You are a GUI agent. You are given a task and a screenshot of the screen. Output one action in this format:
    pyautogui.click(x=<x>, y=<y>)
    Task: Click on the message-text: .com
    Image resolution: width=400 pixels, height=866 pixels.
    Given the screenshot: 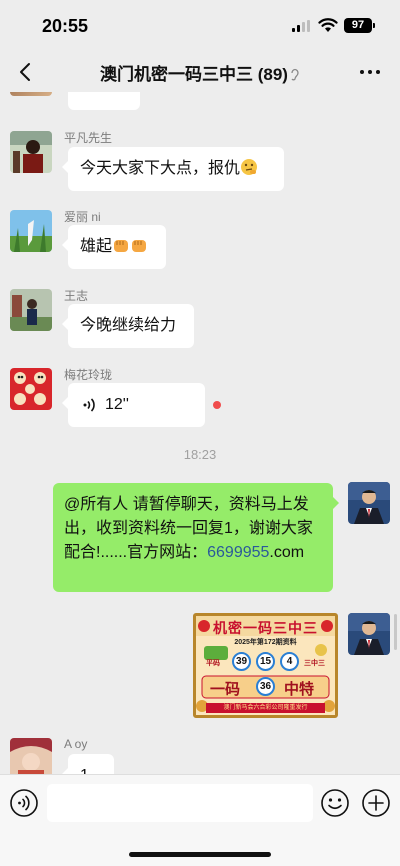 What is the action you would take?
    pyautogui.click(x=287, y=552)
    